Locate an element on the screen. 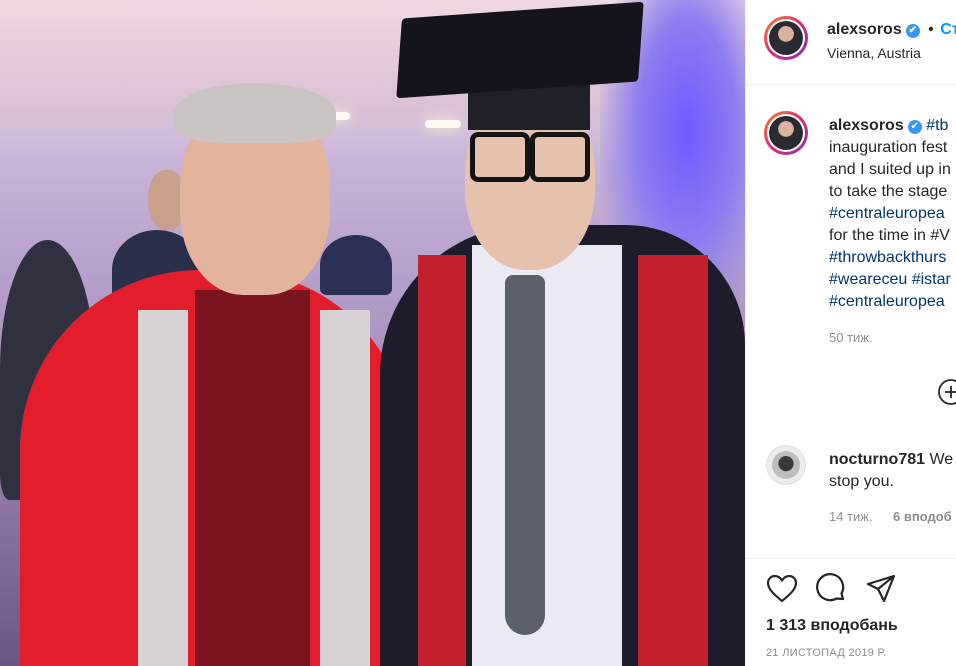  photo-ceiling-light is located at coordinates (443, 124).